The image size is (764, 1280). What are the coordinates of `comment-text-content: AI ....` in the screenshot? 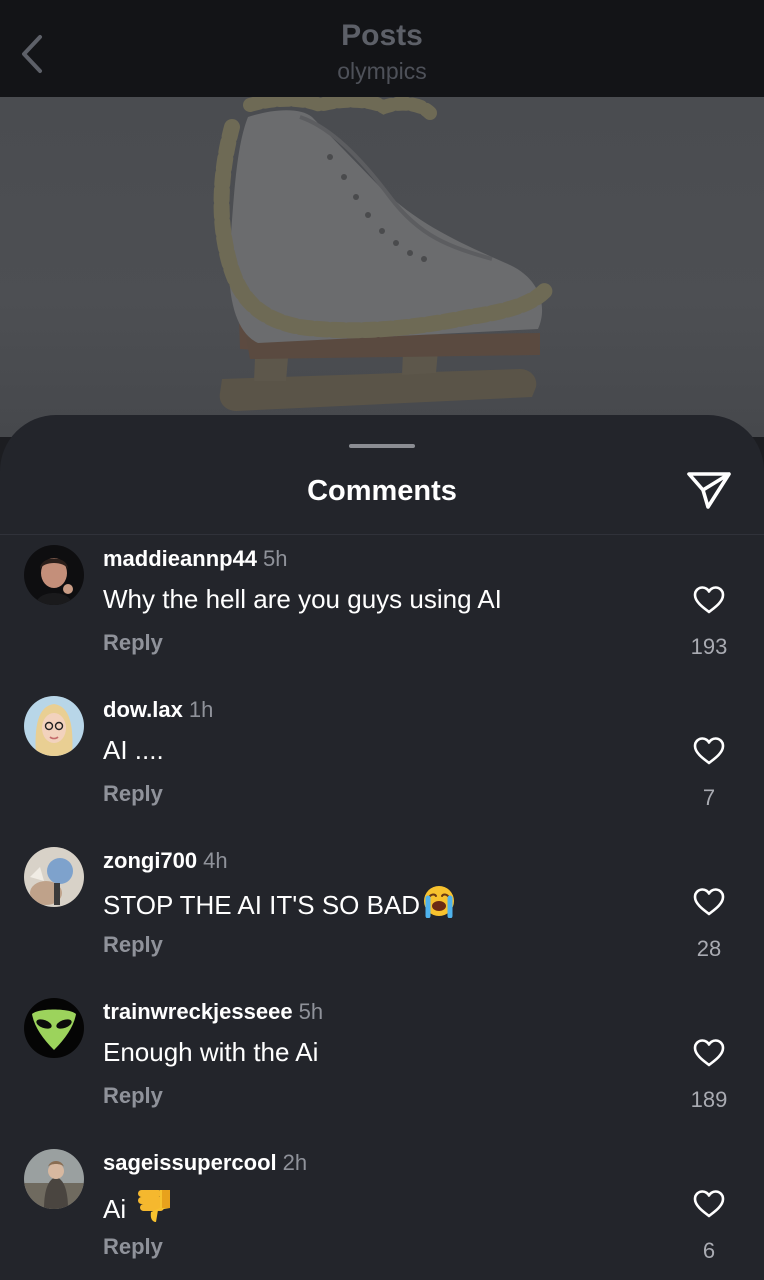 It's located at (133, 750).